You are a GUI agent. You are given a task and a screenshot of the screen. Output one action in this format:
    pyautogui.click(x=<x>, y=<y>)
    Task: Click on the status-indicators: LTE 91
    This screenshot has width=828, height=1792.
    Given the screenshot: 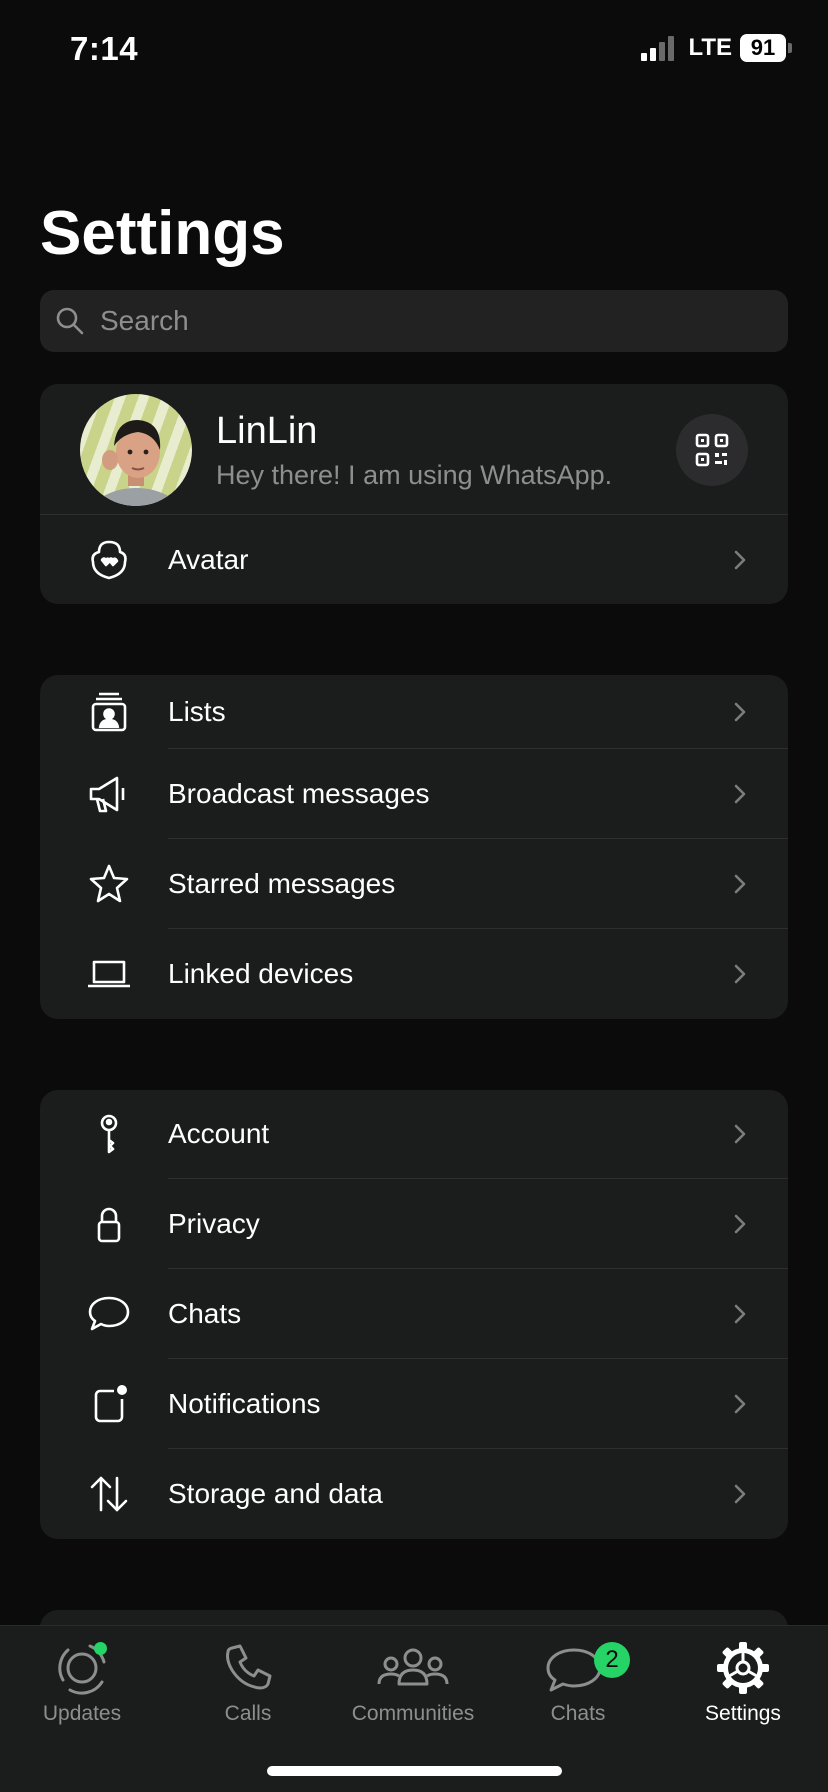 What is the action you would take?
    pyautogui.click(x=716, y=48)
    